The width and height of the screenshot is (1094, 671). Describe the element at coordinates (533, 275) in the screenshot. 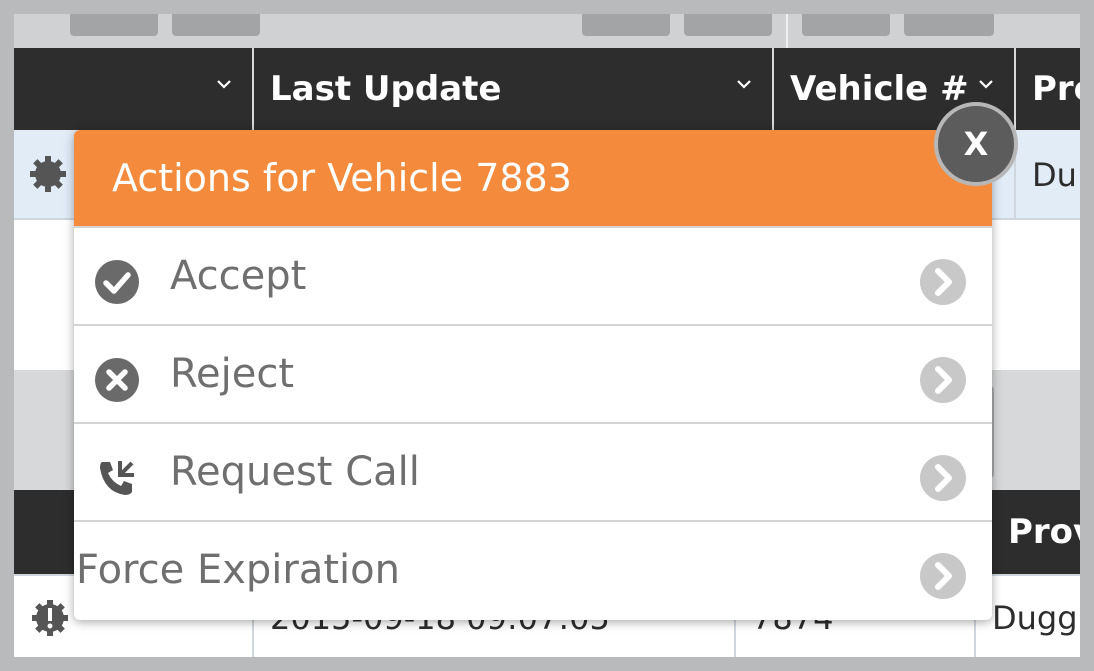

I see `action-accept: Accept` at that location.